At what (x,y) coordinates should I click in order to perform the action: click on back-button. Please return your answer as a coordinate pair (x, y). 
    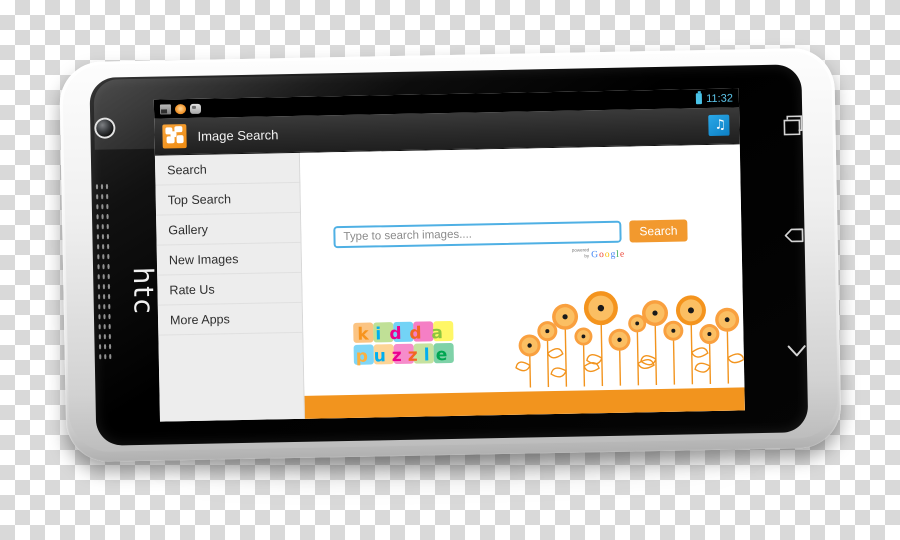
    Looking at the image, I should click on (794, 235).